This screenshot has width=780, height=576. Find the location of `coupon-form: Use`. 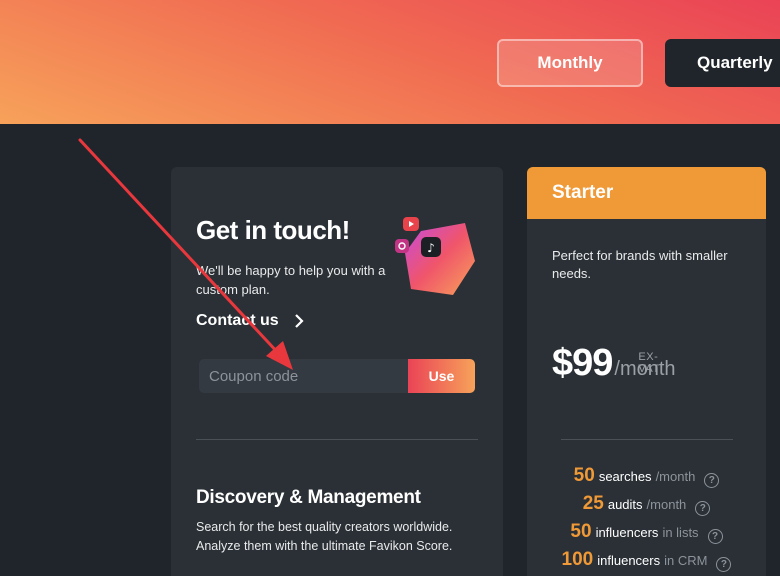

coupon-form: Use is located at coordinates (337, 376).